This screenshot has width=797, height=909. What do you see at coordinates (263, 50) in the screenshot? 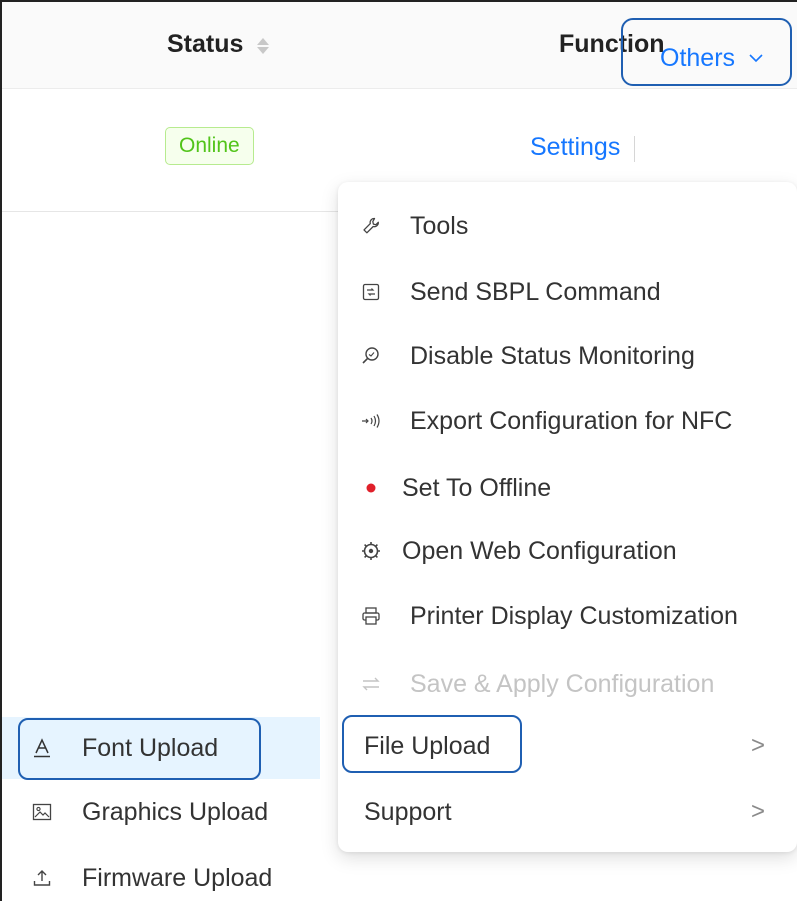
I see `sort-descending-icon` at bounding box center [263, 50].